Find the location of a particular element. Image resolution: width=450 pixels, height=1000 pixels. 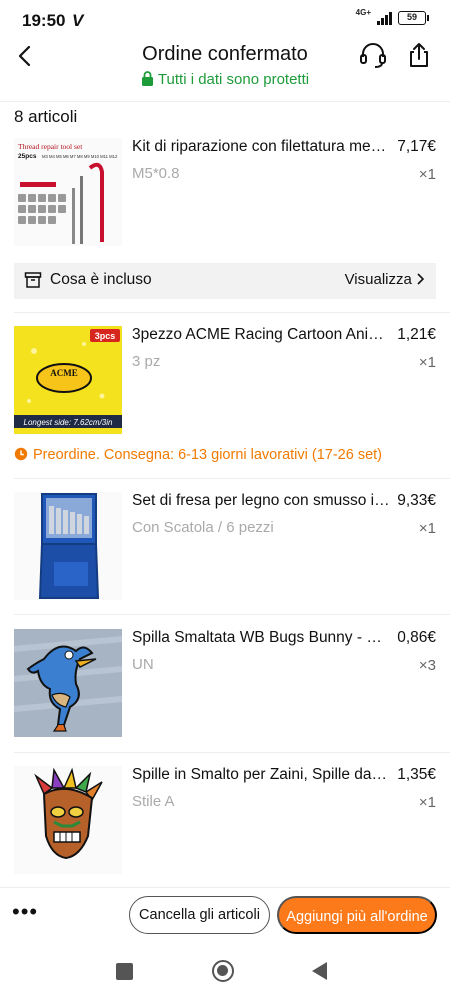

item-variant: Con Scatola / 6 pezzi is located at coordinates (203, 527).